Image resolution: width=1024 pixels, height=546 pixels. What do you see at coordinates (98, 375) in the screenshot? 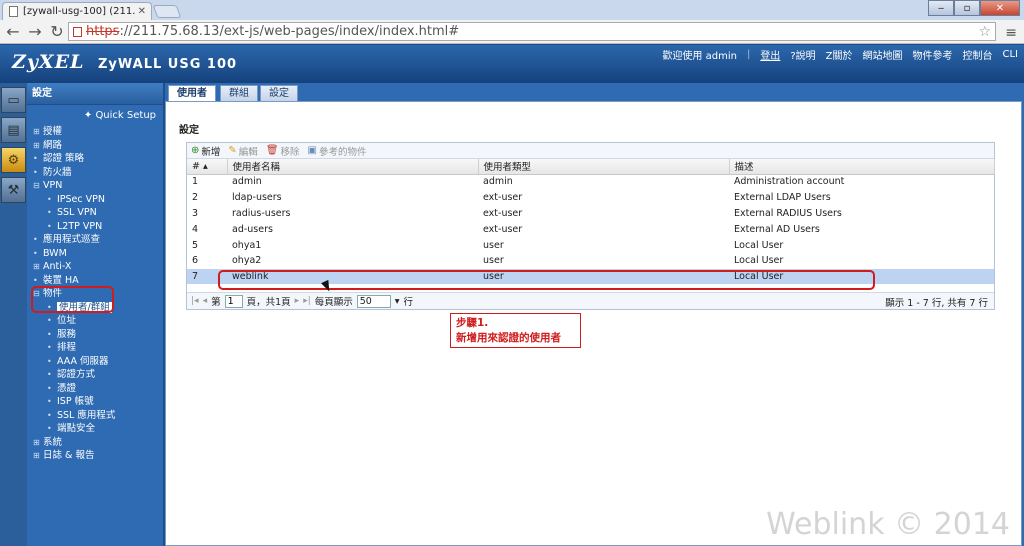
I see `sidebar-item: • 認證方式` at bounding box center [98, 375].